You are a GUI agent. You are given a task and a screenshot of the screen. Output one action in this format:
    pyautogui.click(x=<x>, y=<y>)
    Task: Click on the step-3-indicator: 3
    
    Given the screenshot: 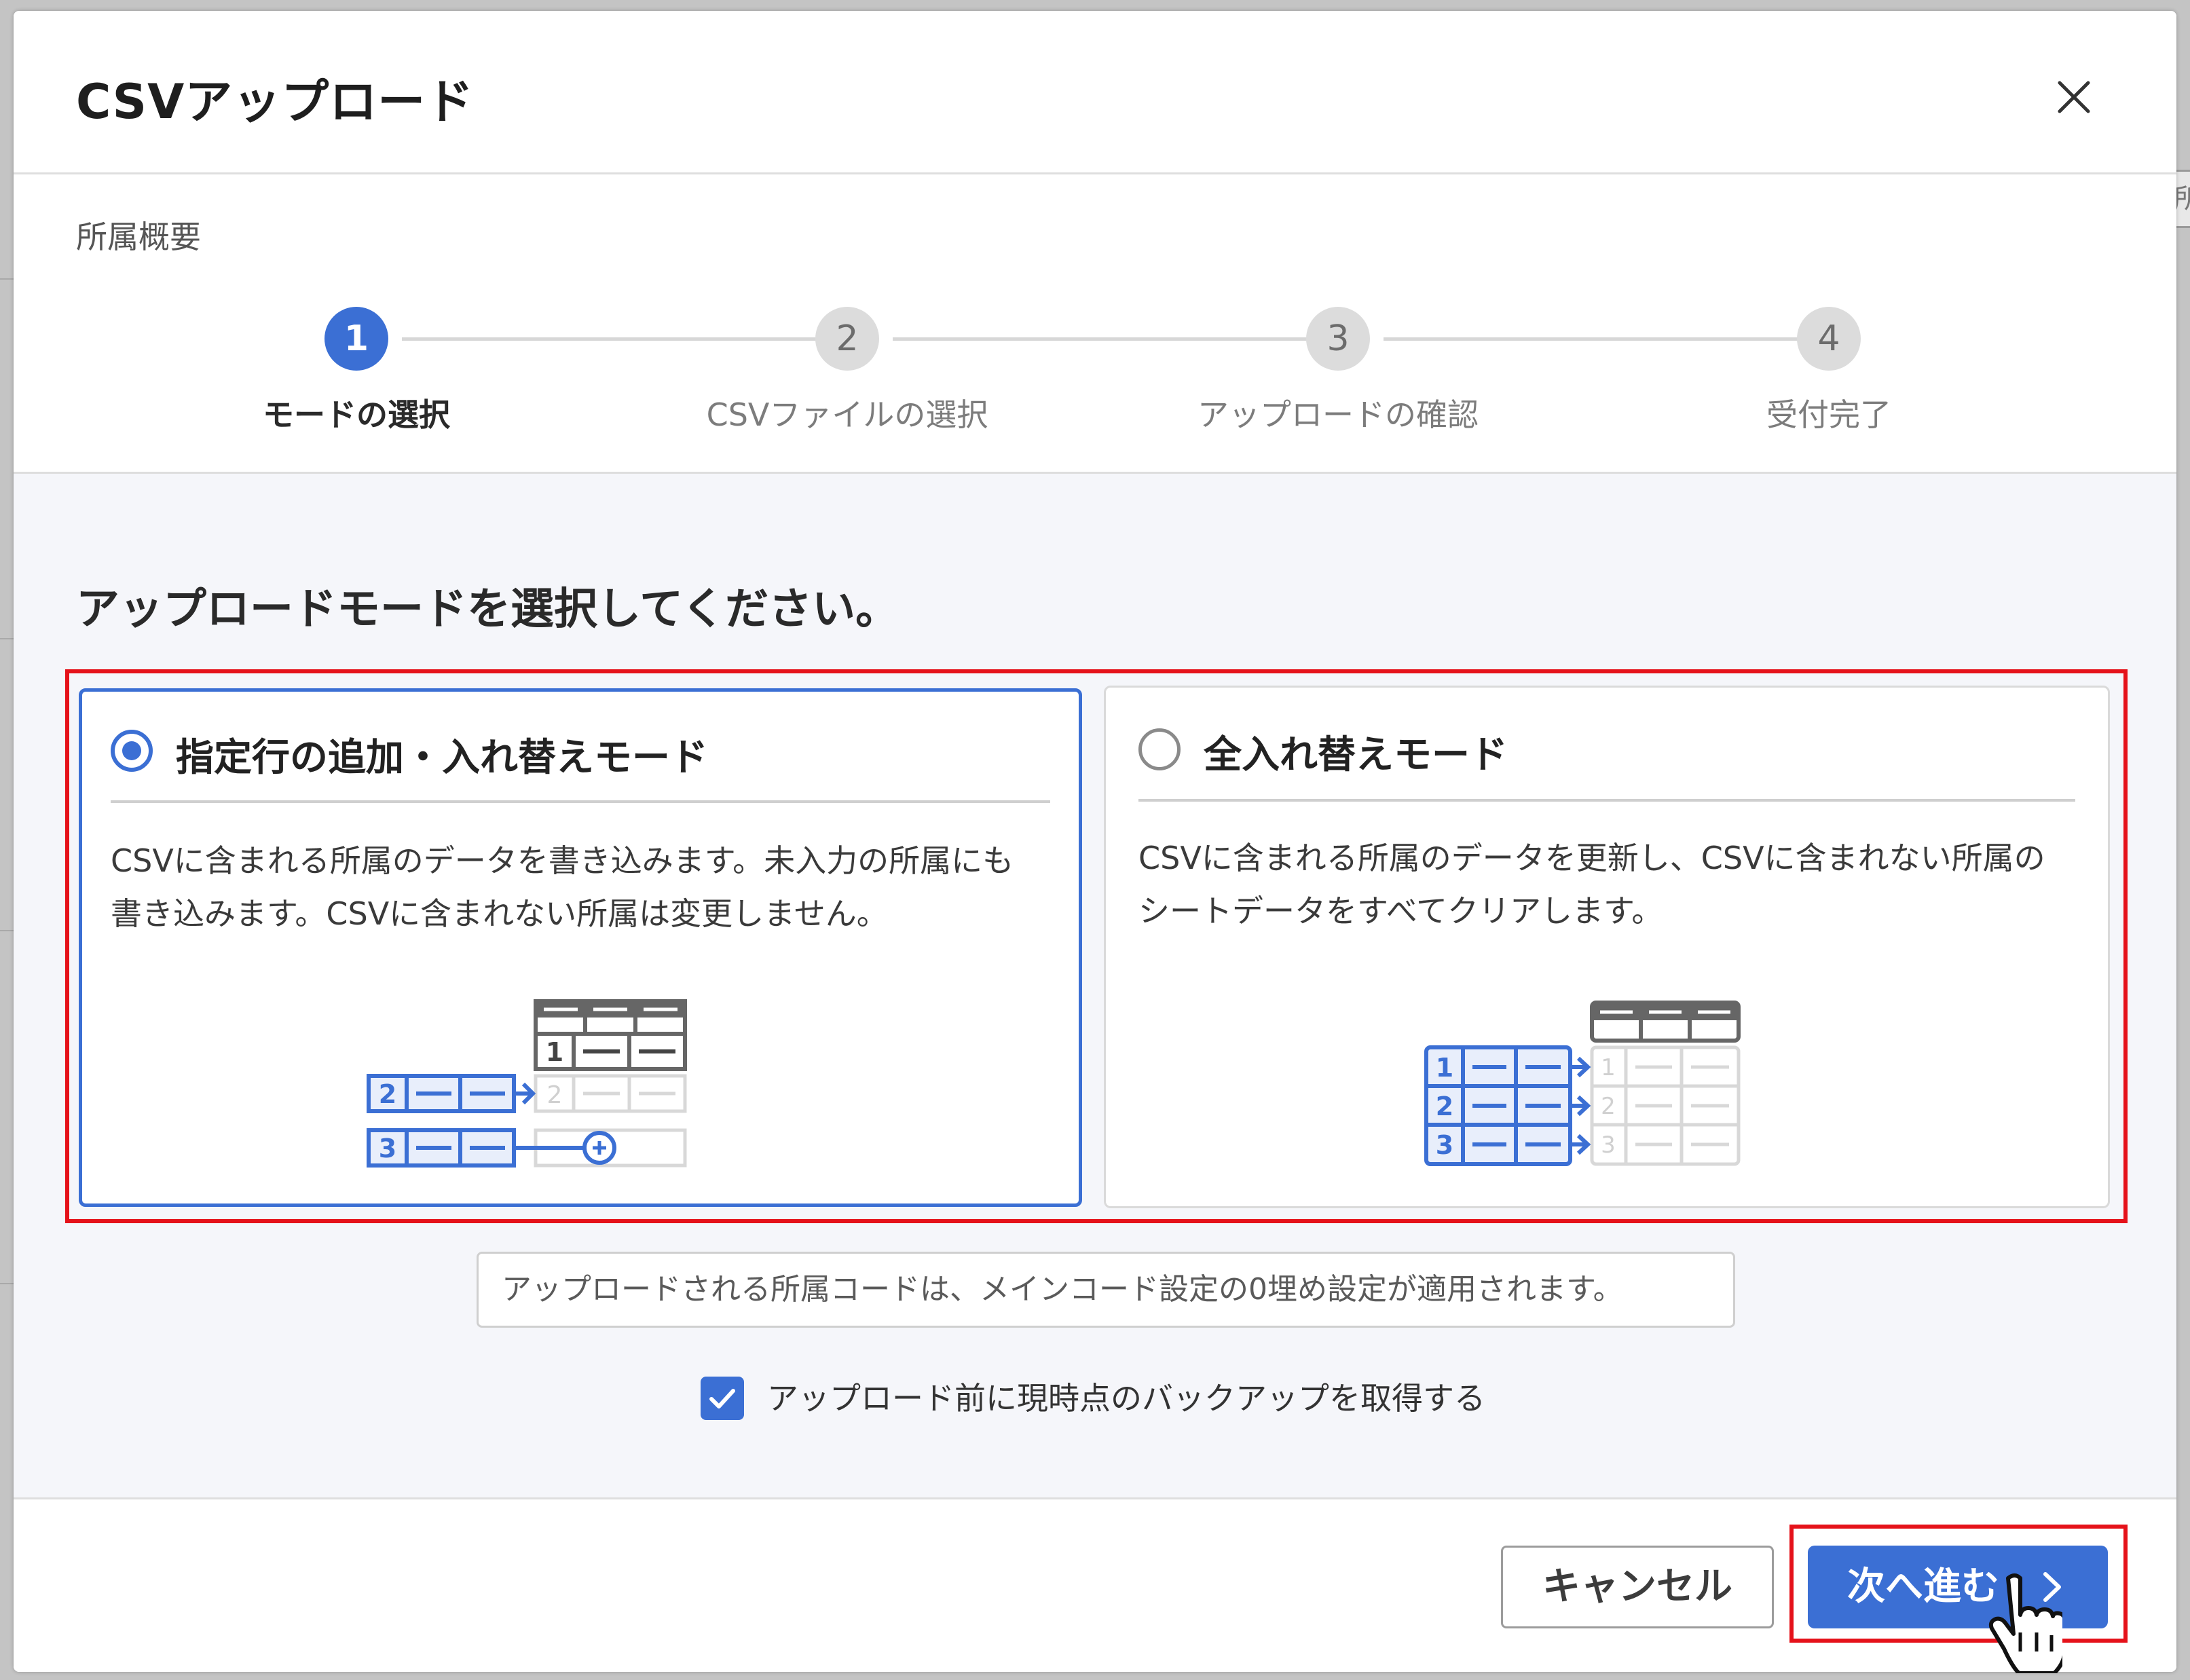 What is the action you would take?
    pyautogui.click(x=1338, y=339)
    